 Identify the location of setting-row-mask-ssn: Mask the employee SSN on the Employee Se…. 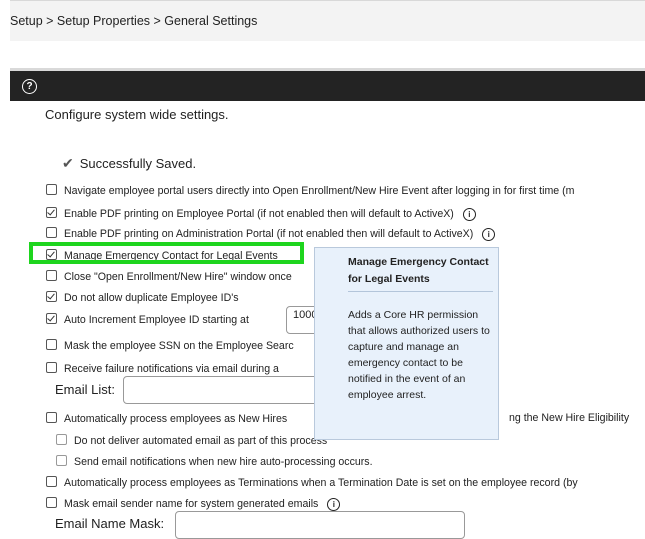
(170, 345).